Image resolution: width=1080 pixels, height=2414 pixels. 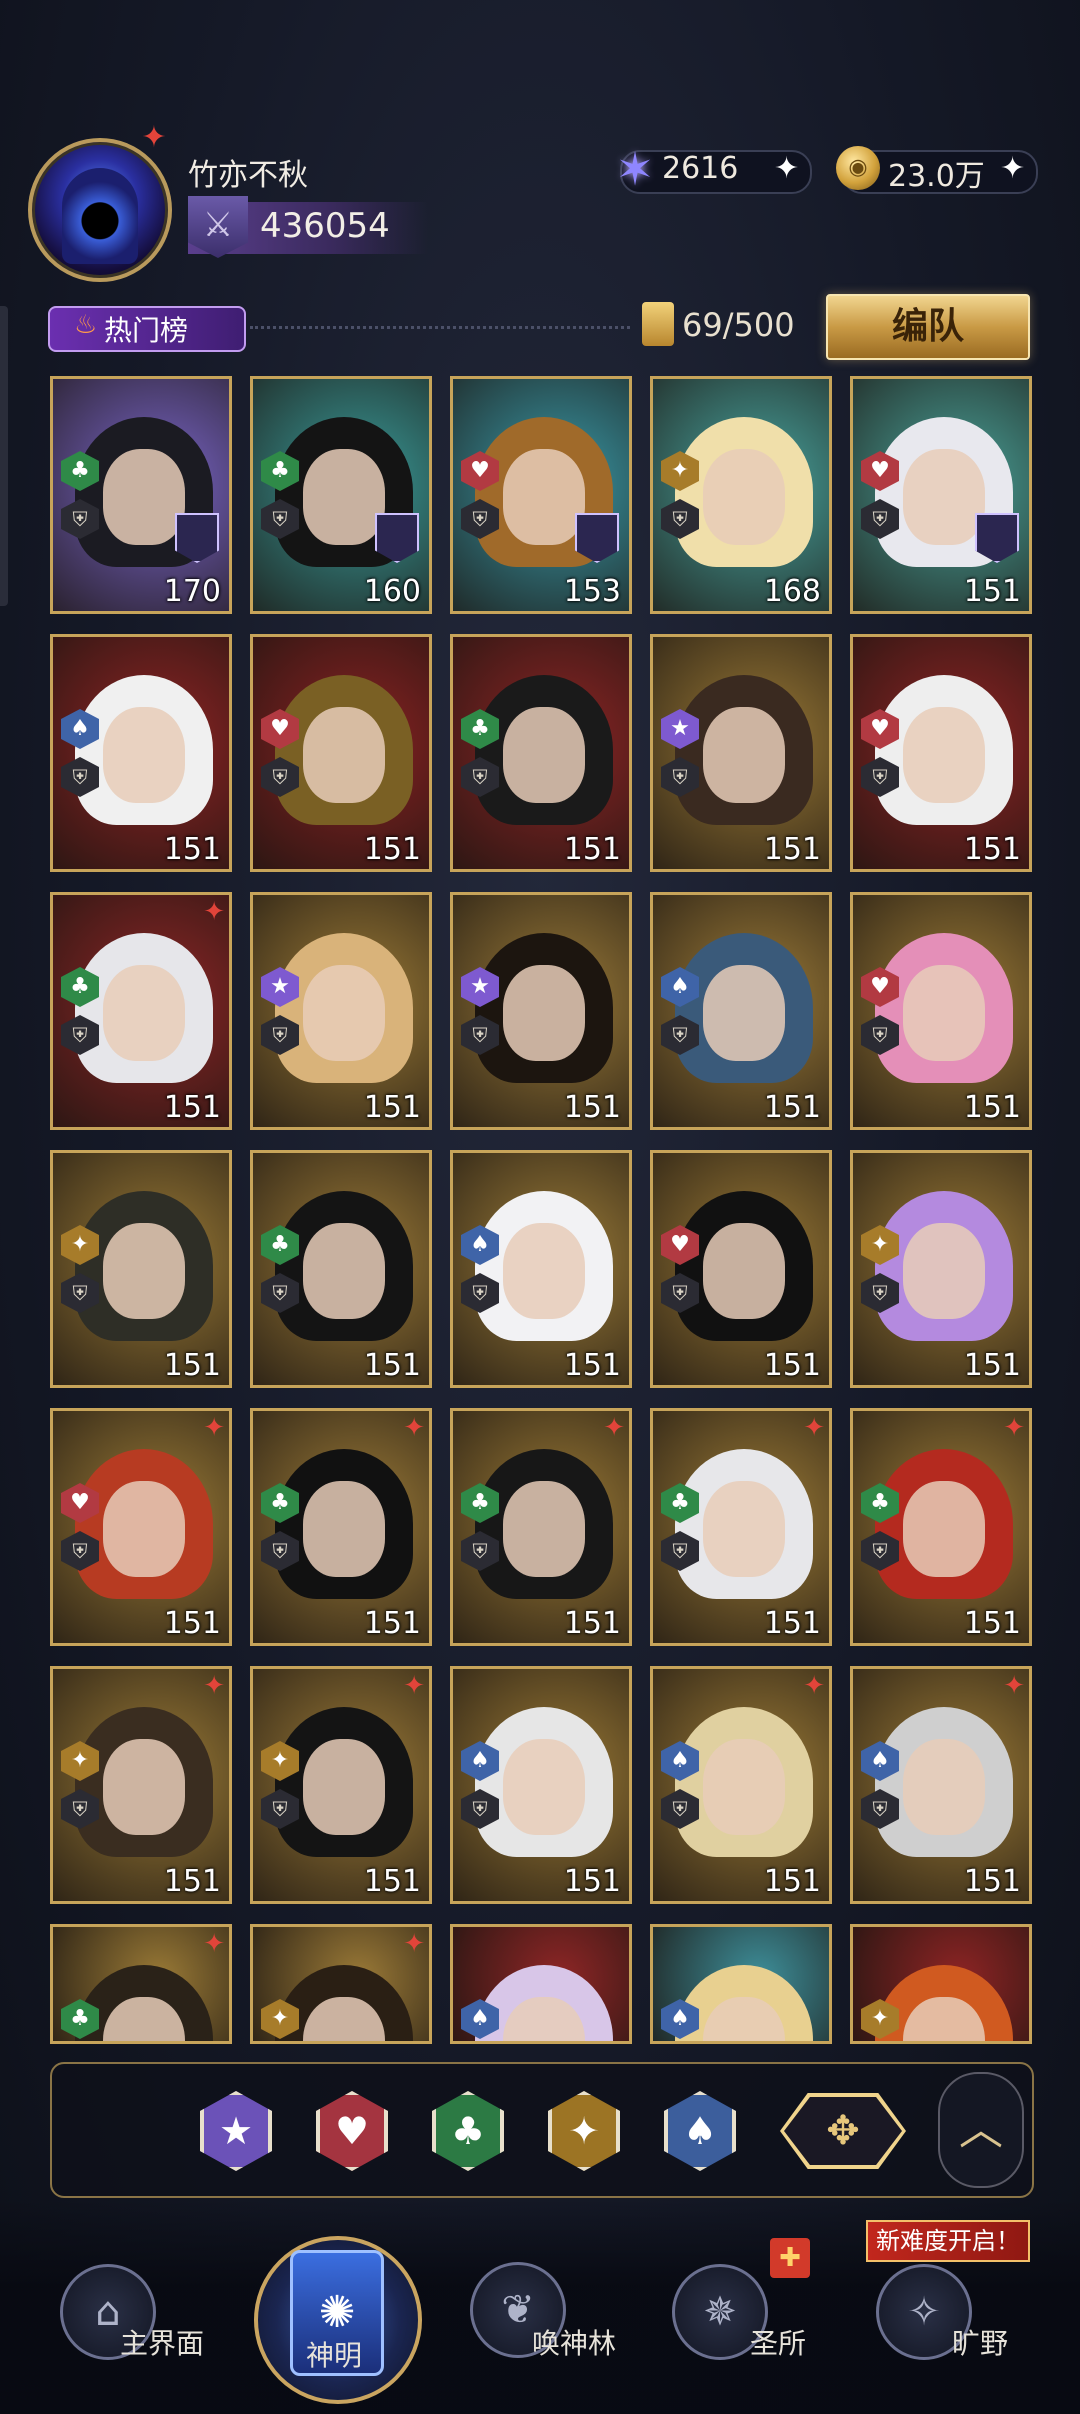 I want to click on deity-card: ✦ ⛨ 168, so click(x=741, y=495).